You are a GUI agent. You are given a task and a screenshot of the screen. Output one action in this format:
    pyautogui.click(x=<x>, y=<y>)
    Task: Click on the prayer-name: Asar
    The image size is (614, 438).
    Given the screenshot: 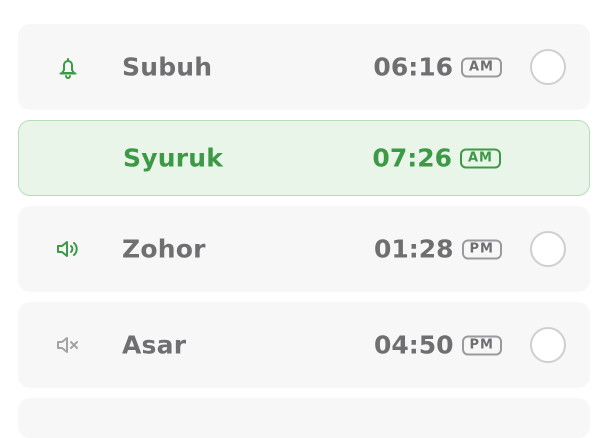 What is the action you would take?
    pyautogui.click(x=154, y=345)
    